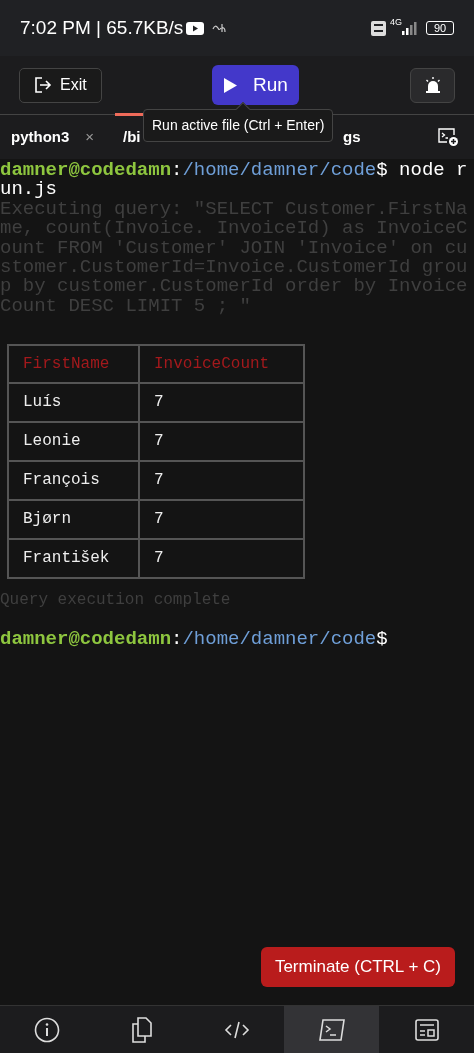 This screenshot has width=474, height=1053. I want to click on battery-indicator: 90, so click(440, 28).